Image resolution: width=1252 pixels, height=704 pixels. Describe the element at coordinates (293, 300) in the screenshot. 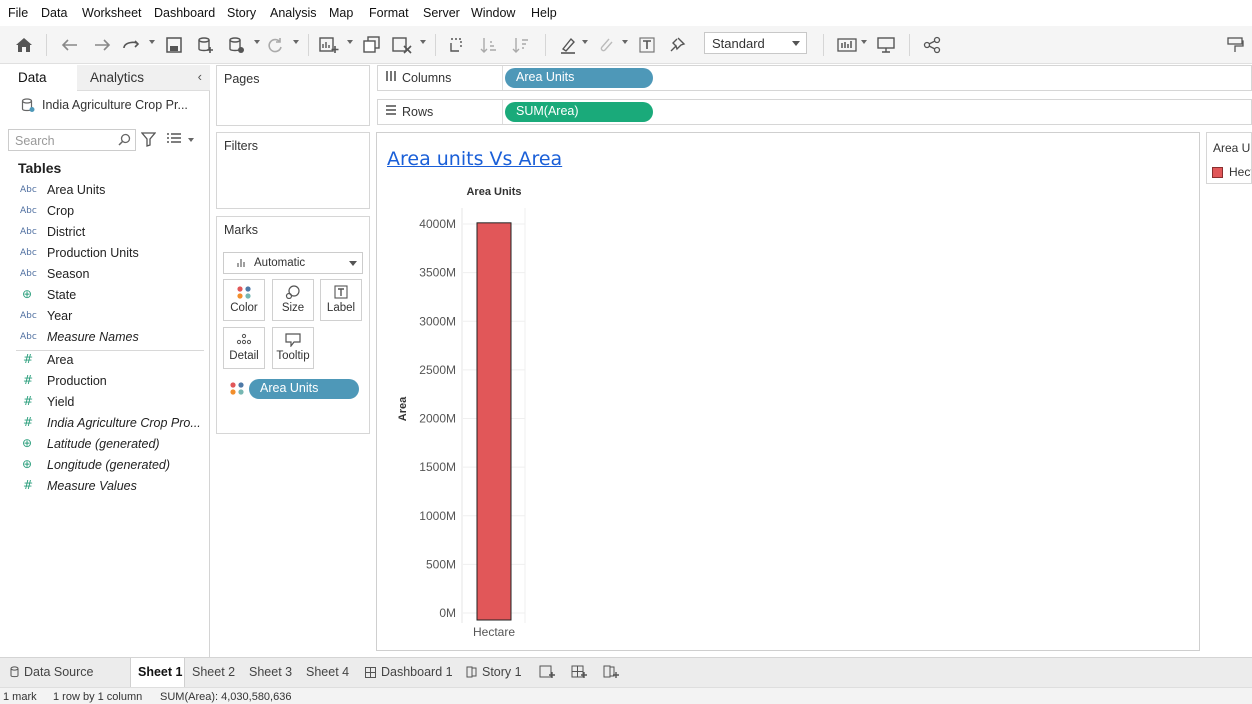

I see `size-button: Size` at that location.